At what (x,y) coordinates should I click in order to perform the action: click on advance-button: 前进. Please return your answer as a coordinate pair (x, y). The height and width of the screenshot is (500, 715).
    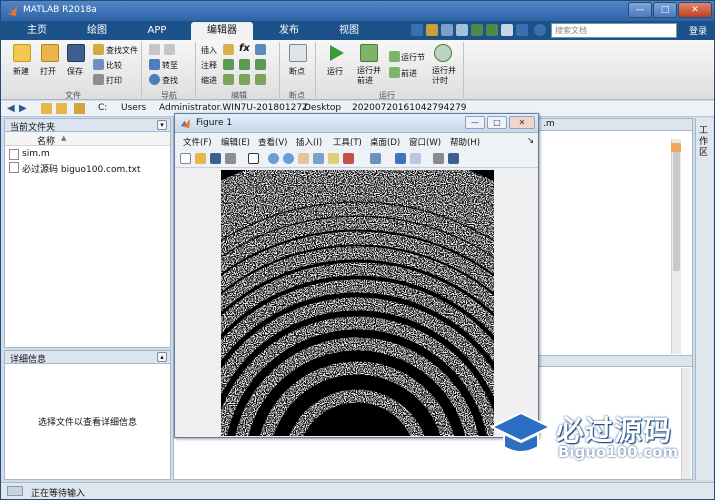
    Looking at the image, I should click on (409, 73).